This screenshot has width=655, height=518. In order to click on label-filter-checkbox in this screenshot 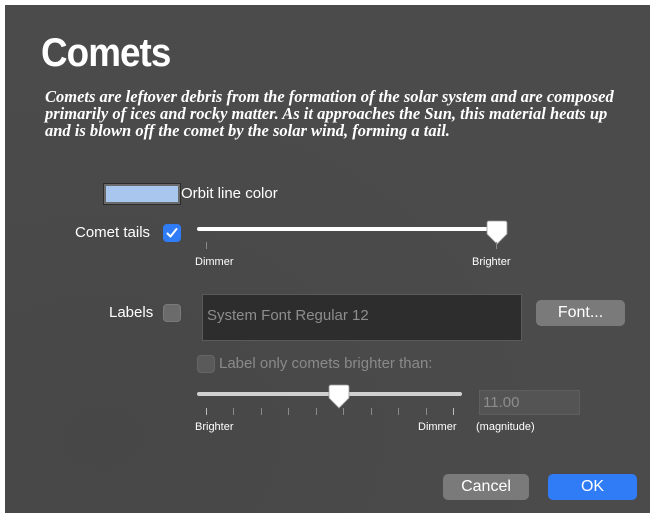, I will do `click(206, 364)`.